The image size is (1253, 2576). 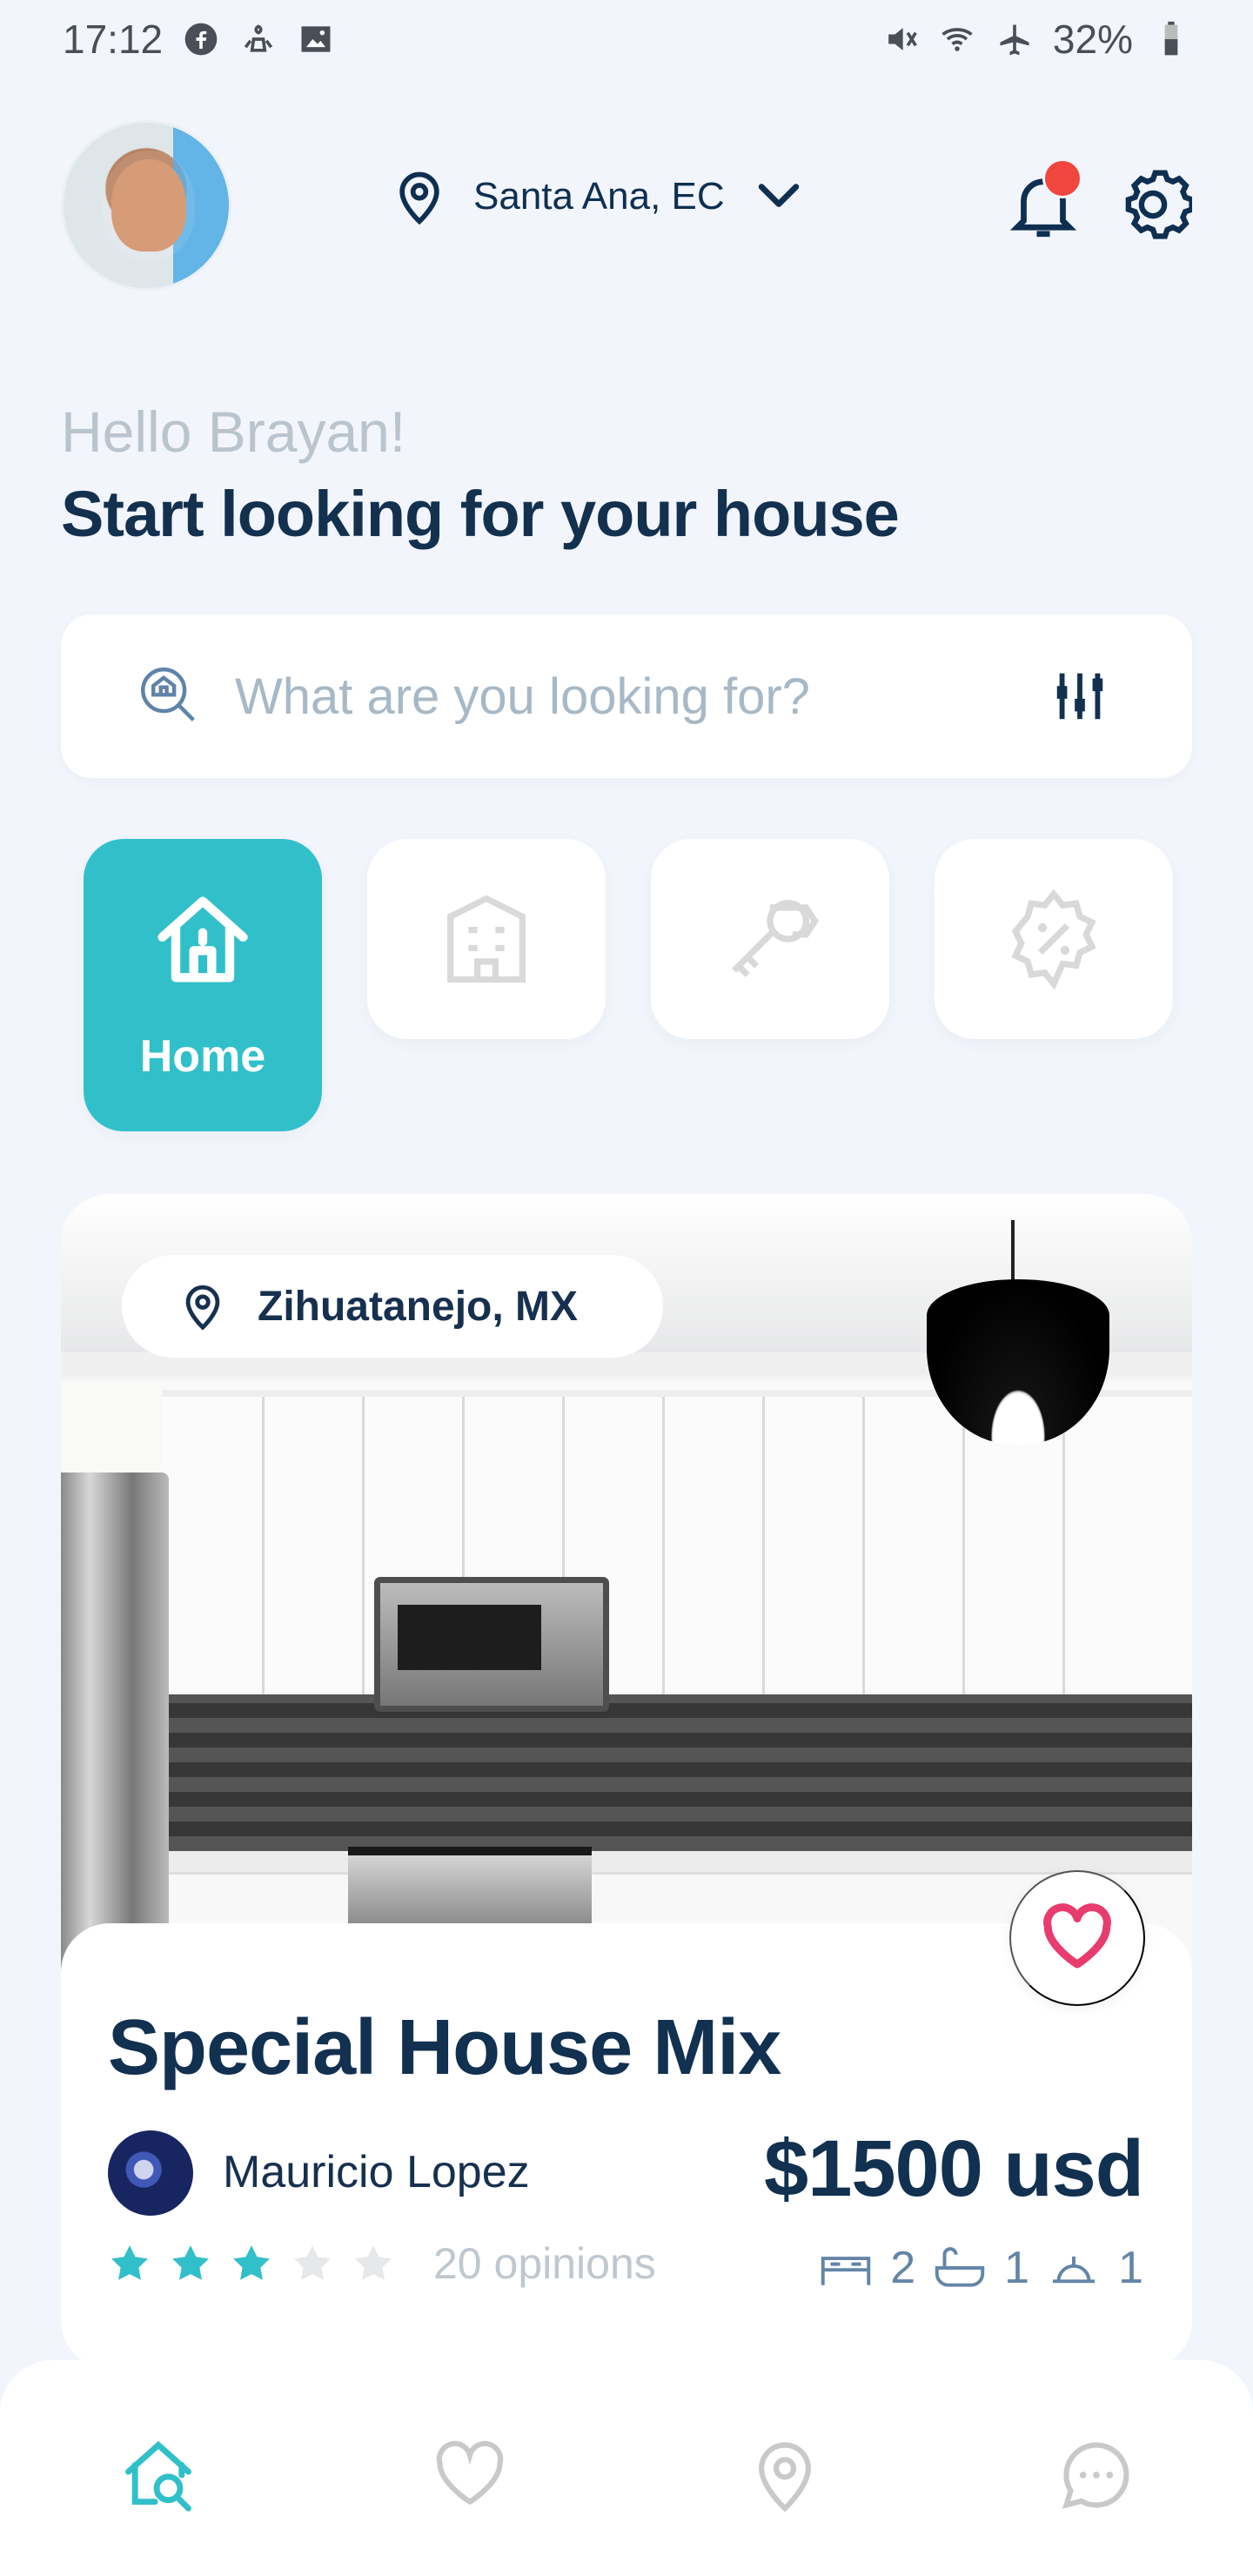 What do you see at coordinates (202, 1057) in the screenshot?
I see `category-home-label: Home` at bounding box center [202, 1057].